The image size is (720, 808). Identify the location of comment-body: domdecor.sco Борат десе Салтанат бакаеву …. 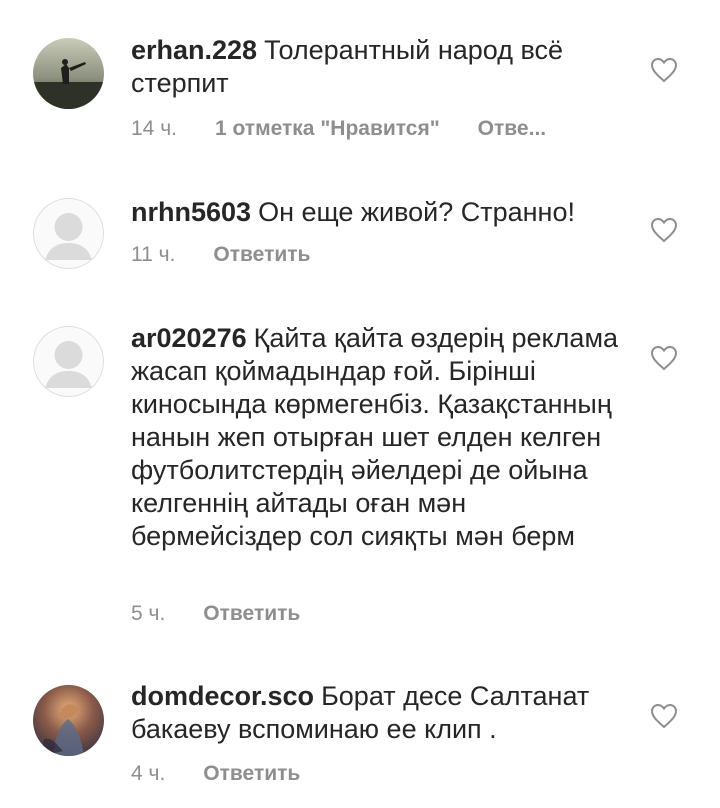
(381, 713).